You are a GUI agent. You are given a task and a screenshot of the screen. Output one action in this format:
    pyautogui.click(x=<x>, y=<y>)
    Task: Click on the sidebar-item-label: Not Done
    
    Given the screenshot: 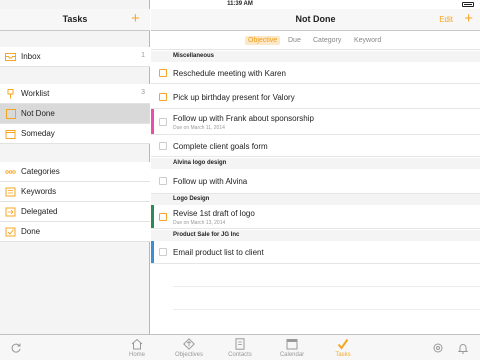 What is the action you would take?
    pyautogui.click(x=38, y=113)
    